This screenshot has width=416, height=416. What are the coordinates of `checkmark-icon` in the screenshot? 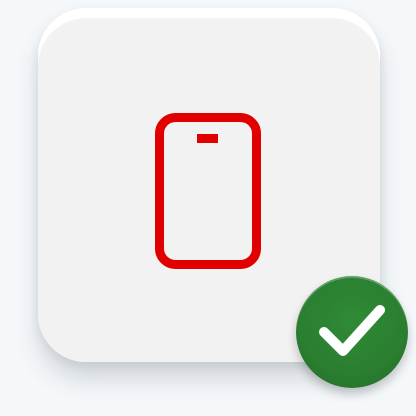 It's located at (352, 330).